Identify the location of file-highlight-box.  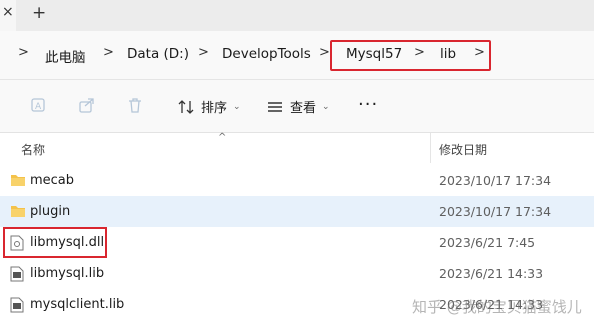
(55, 242).